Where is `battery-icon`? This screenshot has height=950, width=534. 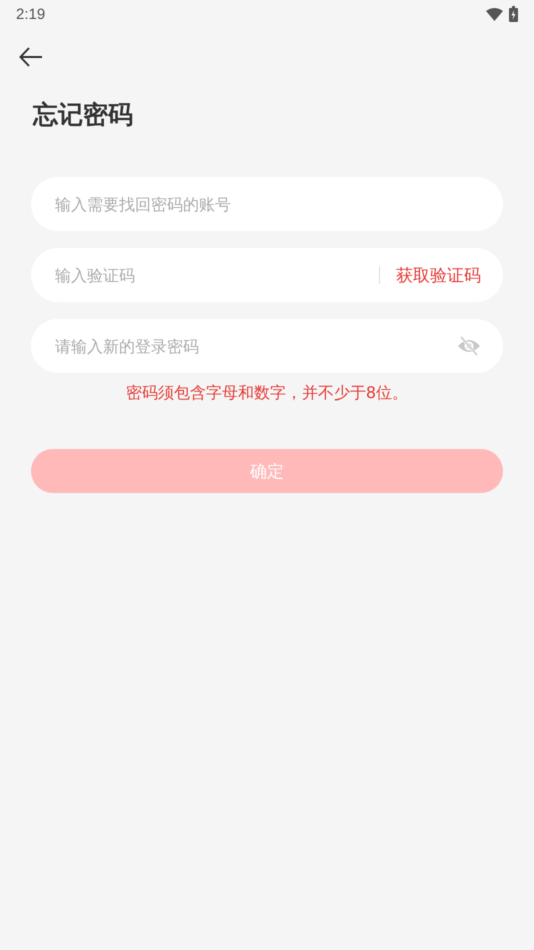 battery-icon is located at coordinates (513, 14).